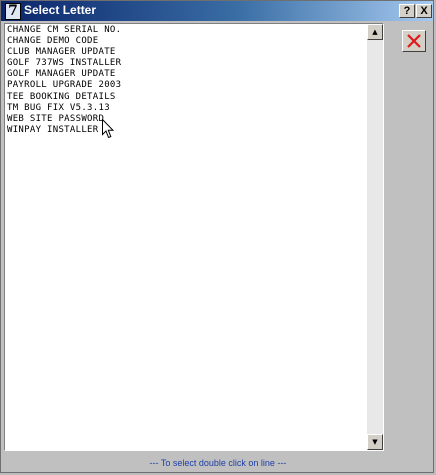  What do you see at coordinates (218, 463) in the screenshot?
I see `status-hint: --- To select double click on line ---` at bounding box center [218, 463].